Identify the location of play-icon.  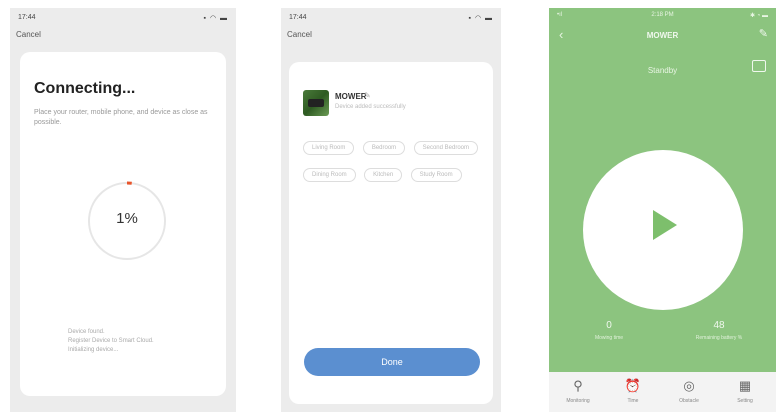
(665, 225).